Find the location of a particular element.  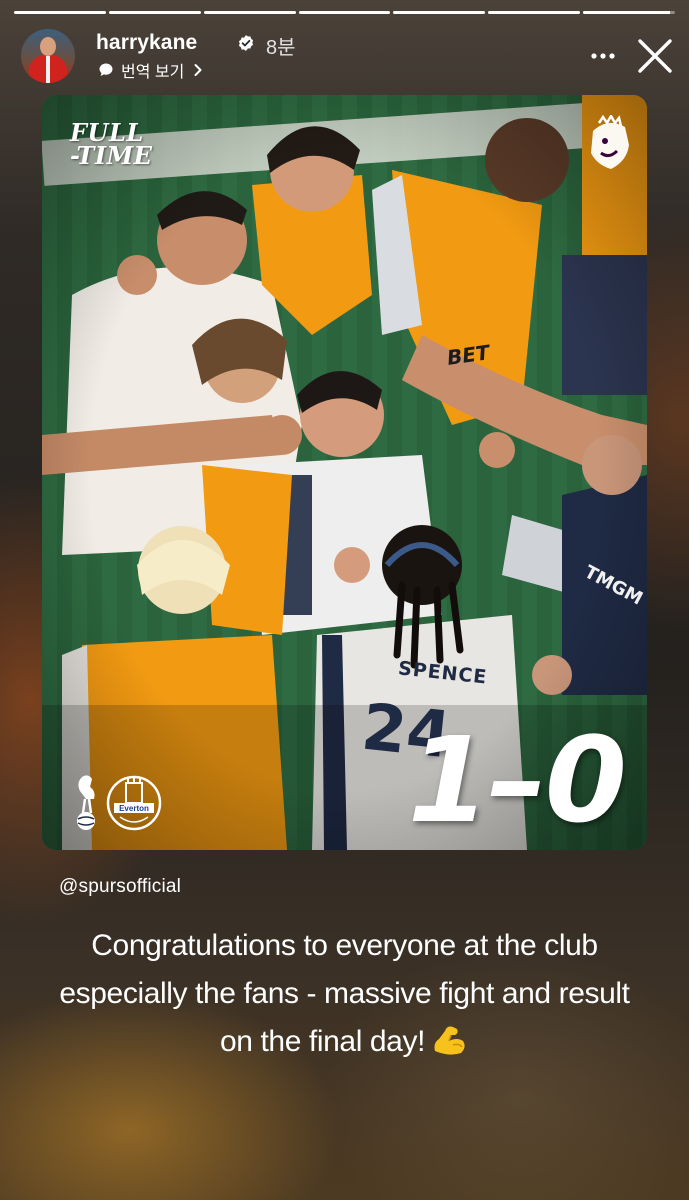

mention-sticker: @spursofficial is located at coordinates (120, 887).